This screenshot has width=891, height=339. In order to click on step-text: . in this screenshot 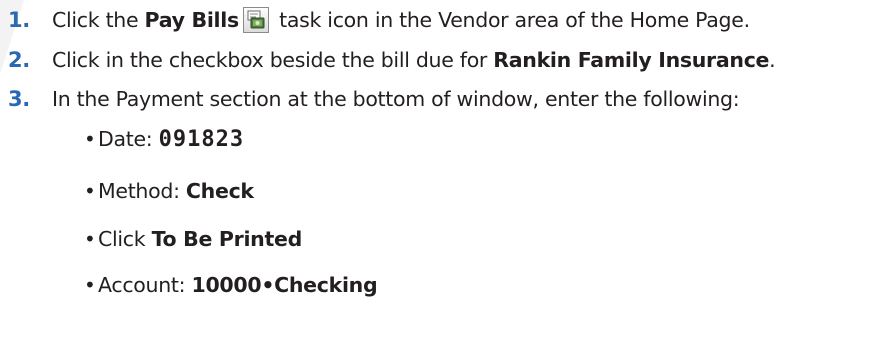, I will do `click(772, 60)`.